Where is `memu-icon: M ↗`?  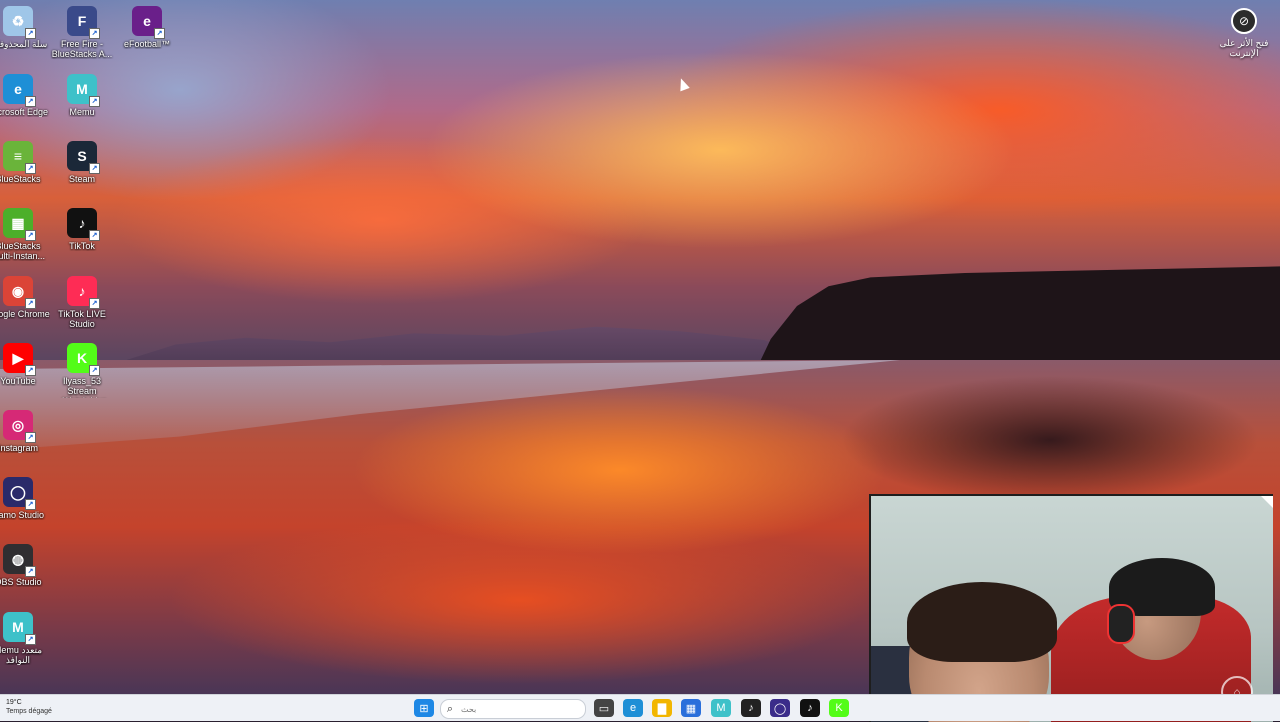 memu-icon: M ↗ is located at coordinates (83, 90).